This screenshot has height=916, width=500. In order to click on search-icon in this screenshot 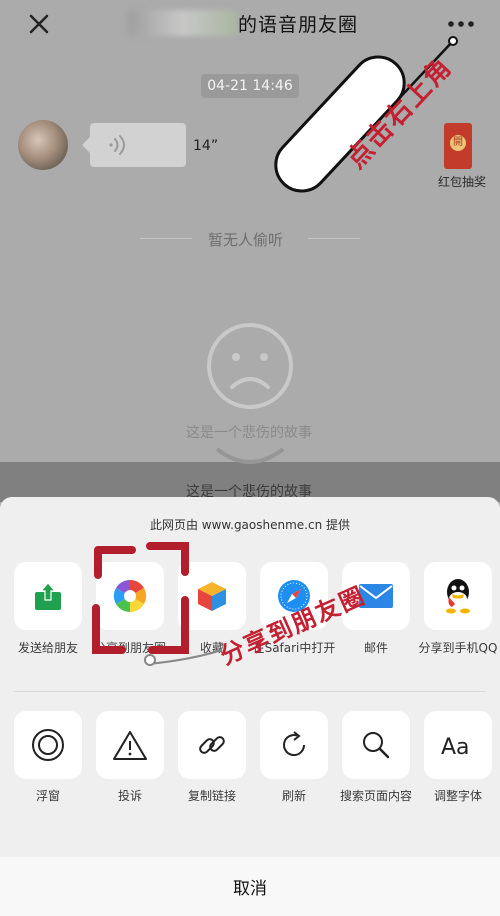, I will do `click(376, 745)`.